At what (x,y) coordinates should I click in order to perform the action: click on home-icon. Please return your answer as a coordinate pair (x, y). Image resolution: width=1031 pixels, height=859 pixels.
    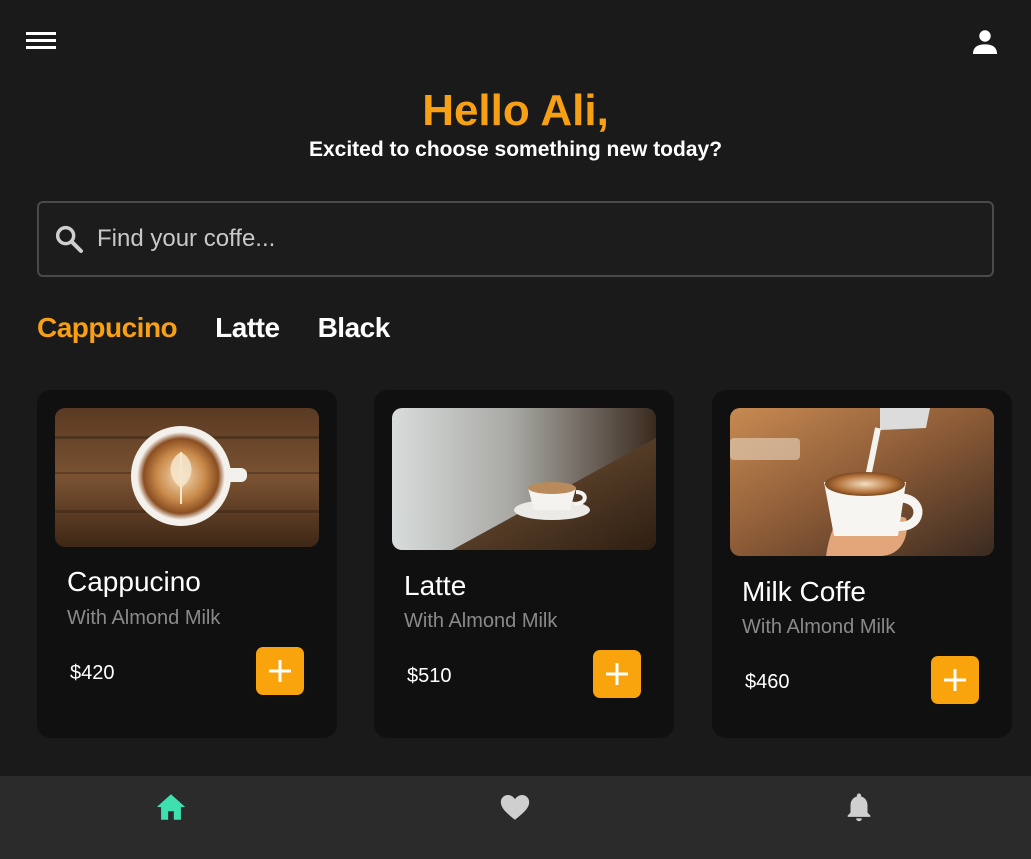
    Looking at the image, I should click on (171, 807).